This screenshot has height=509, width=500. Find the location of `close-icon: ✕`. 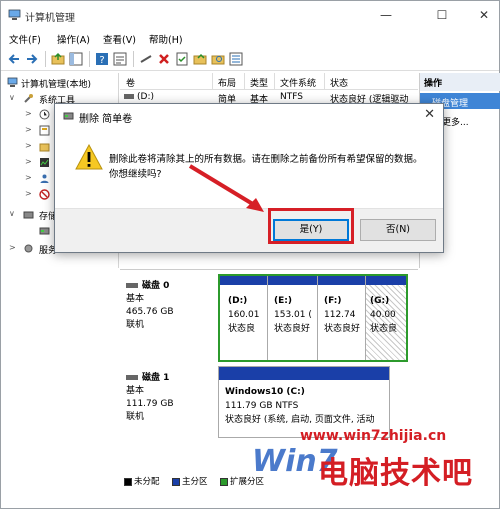

close-icon: ✕ is located at coordinates (429, 114).